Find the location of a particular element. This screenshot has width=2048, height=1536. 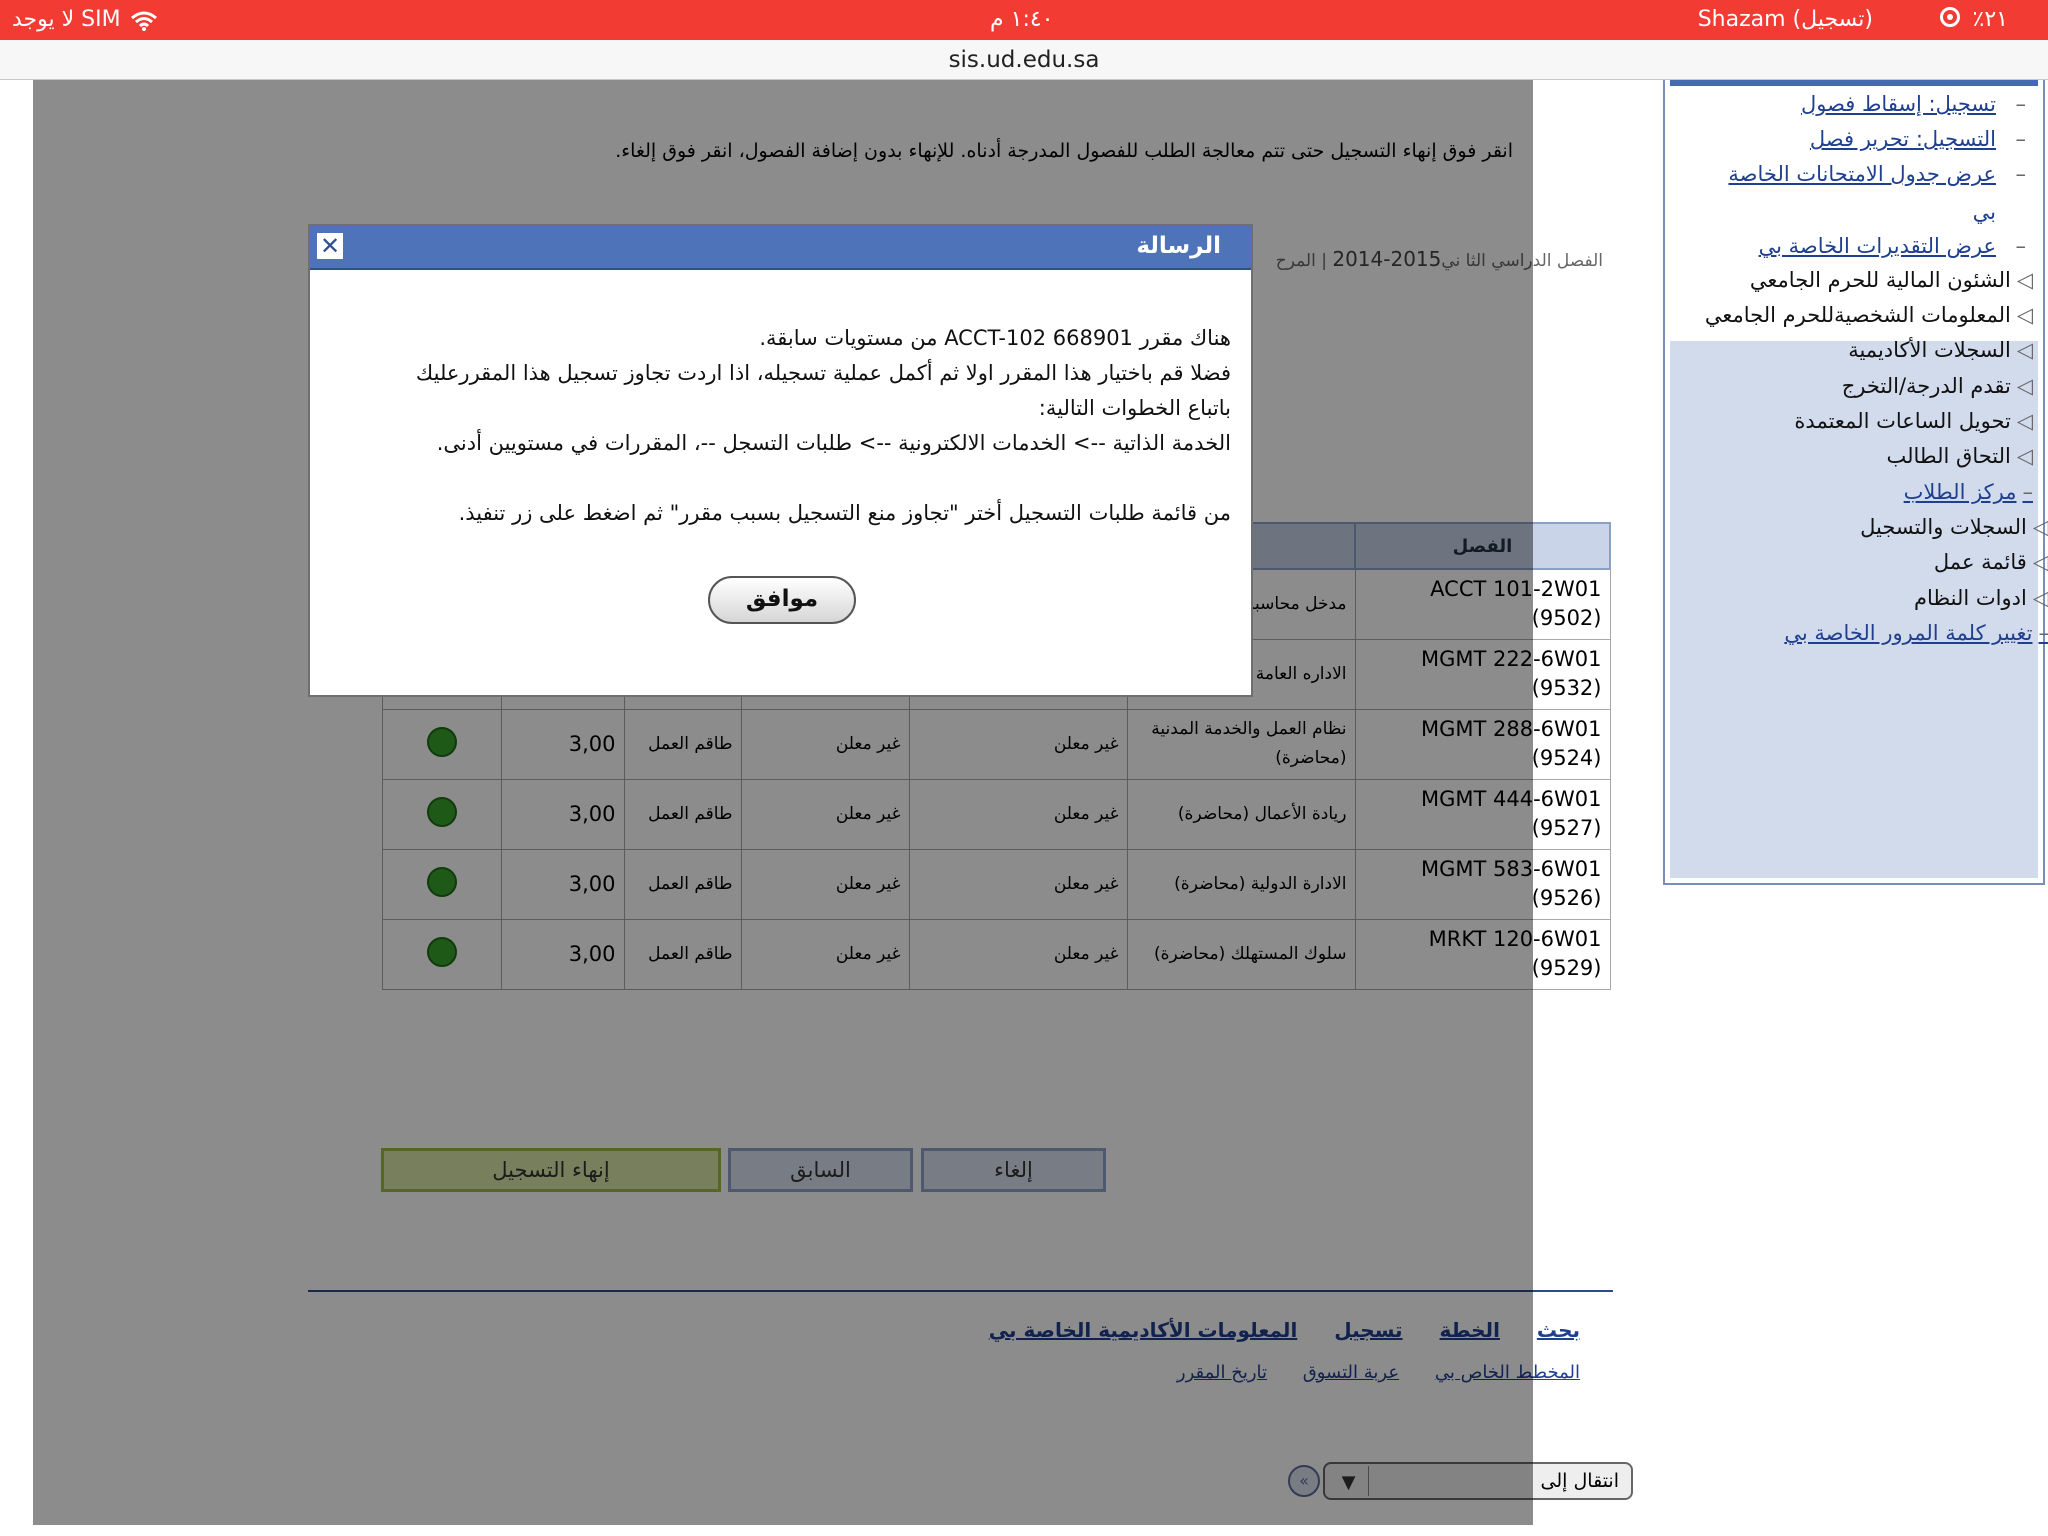

battery-percent: ٪٢١ is located at coordinates (1990, 19).